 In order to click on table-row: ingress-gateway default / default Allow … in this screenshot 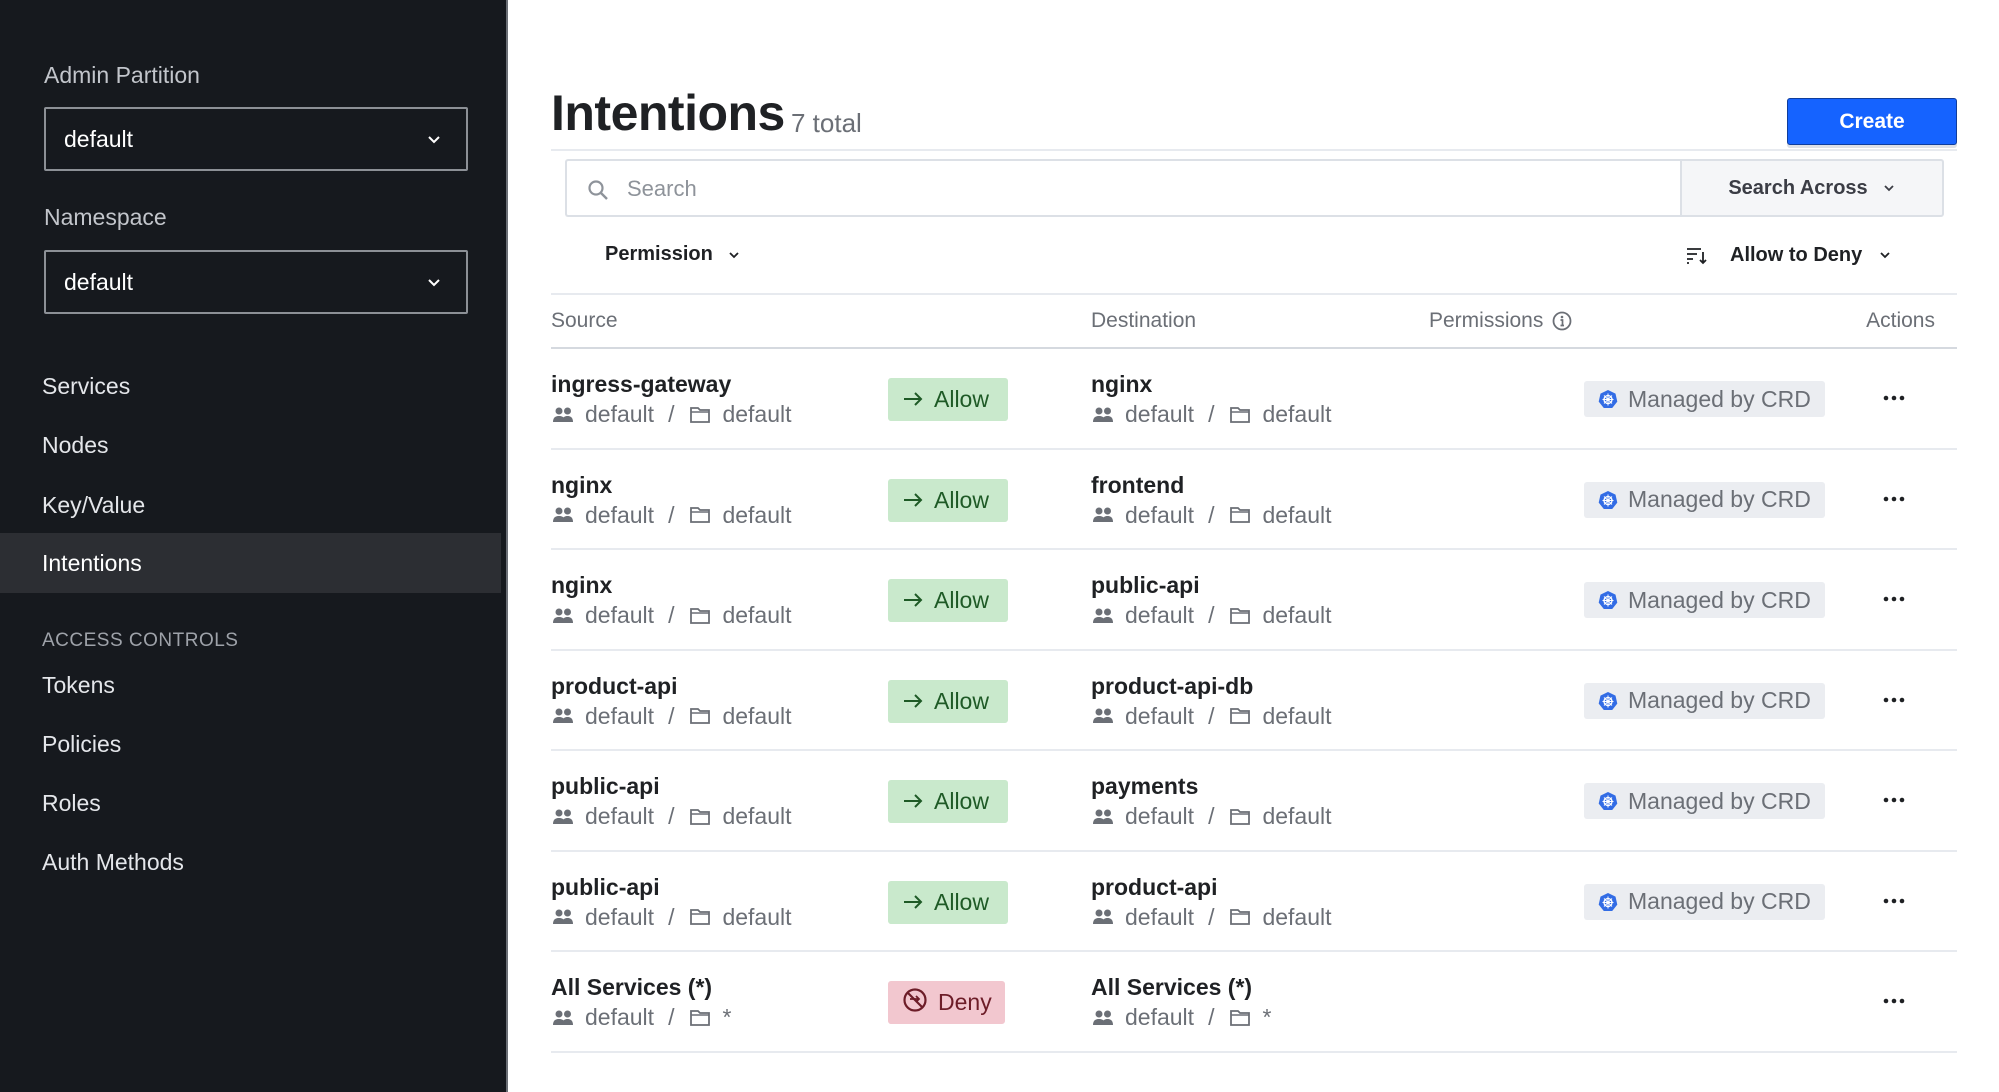, I will do `click(1254, 399)`.